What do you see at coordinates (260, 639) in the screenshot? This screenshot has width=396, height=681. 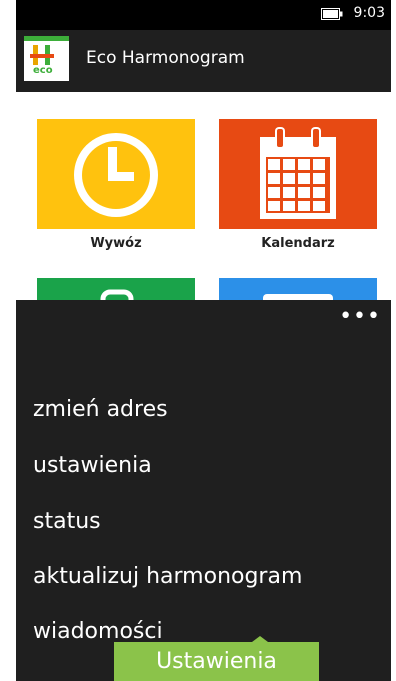 I see `toast-notch` at bounding box center [260, 639].